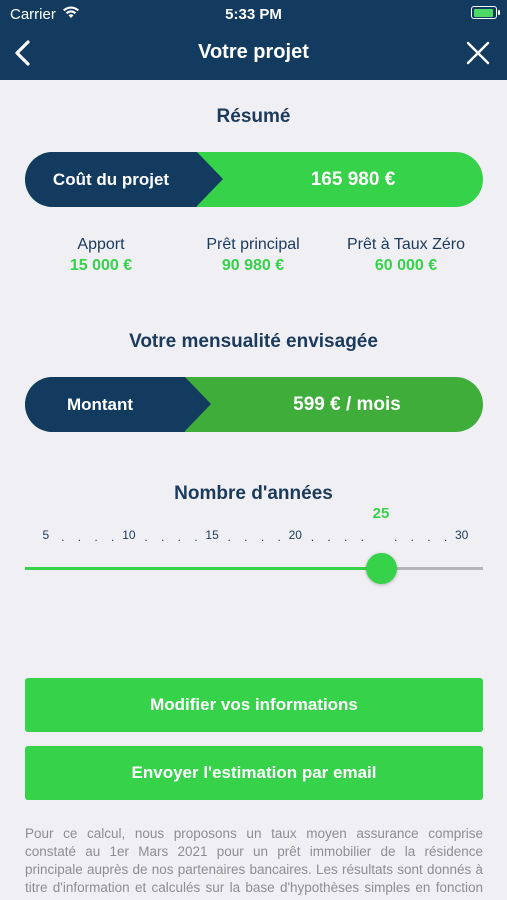 The width and height of the screenshot is (507, 900). Describe the element at coordinates (253, 244) in the screenshot. I see `summary-item-label: Prêt principal` at that location.